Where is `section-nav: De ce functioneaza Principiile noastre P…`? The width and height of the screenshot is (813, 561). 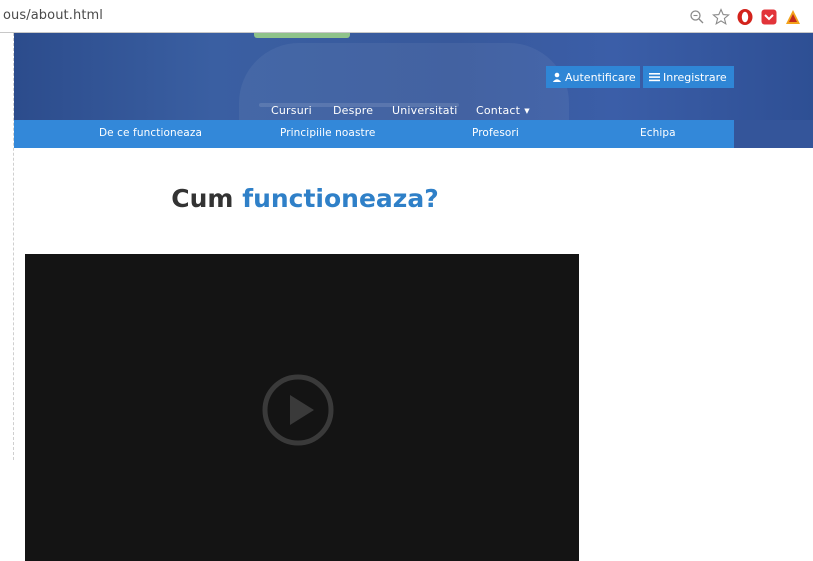 section-nav: De ce functioneaza Principiile noastre P… is located at coordinates (374, 134).